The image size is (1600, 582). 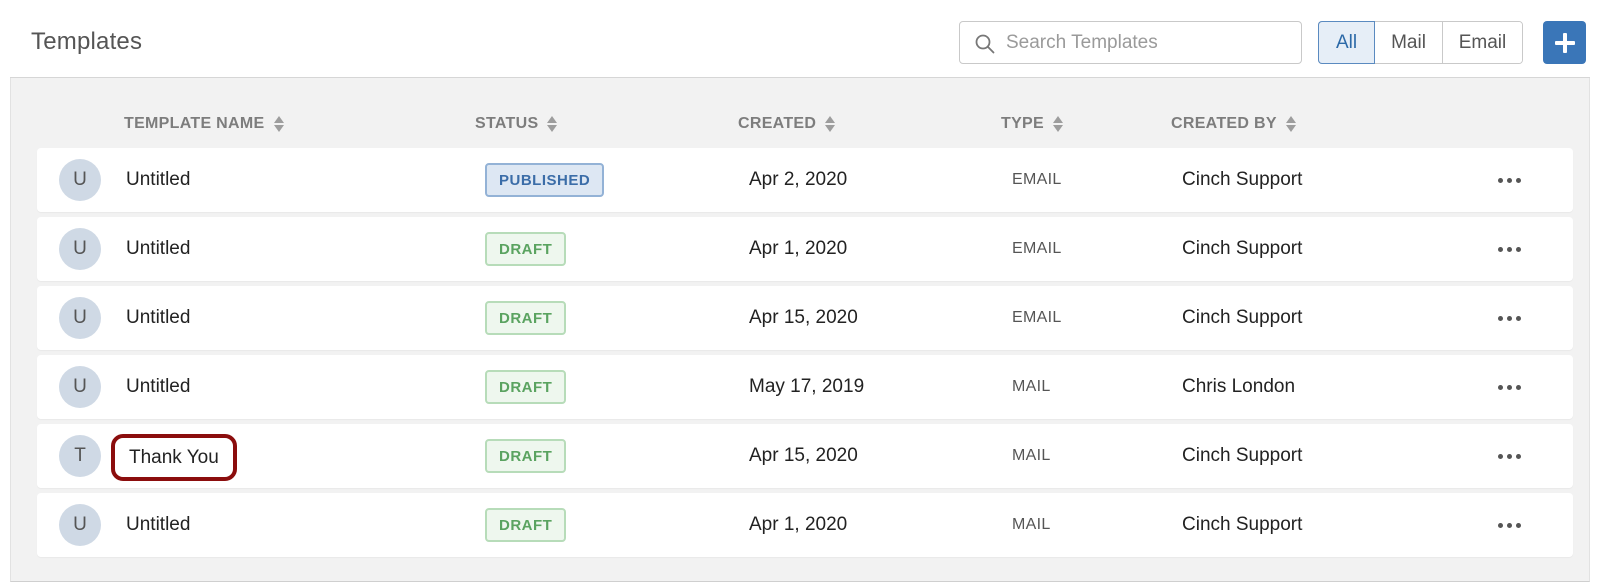 What do you see at coordinates (507, 123) in the screenshot?
I see `column-header-label: STATUS` at bounding box center [507, 123].